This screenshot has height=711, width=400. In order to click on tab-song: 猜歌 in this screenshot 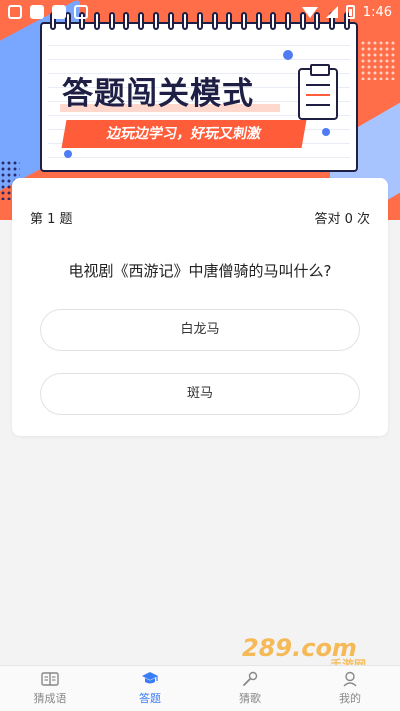, I will do `click(250, 688)`.